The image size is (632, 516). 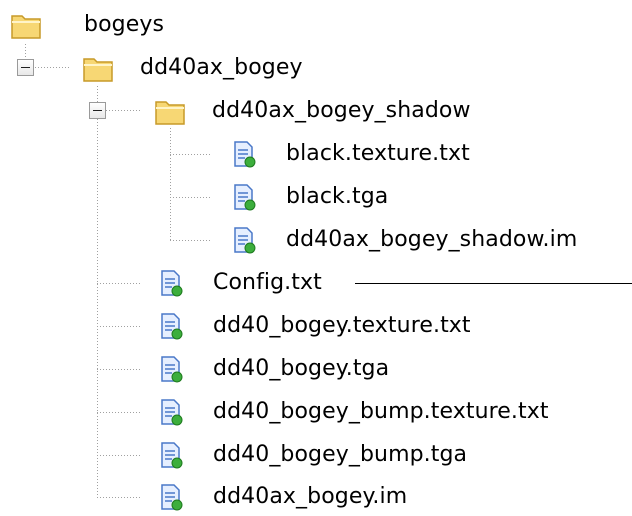 I want to click on tree-item-file: Config.txt, so click(x=239, y=283).